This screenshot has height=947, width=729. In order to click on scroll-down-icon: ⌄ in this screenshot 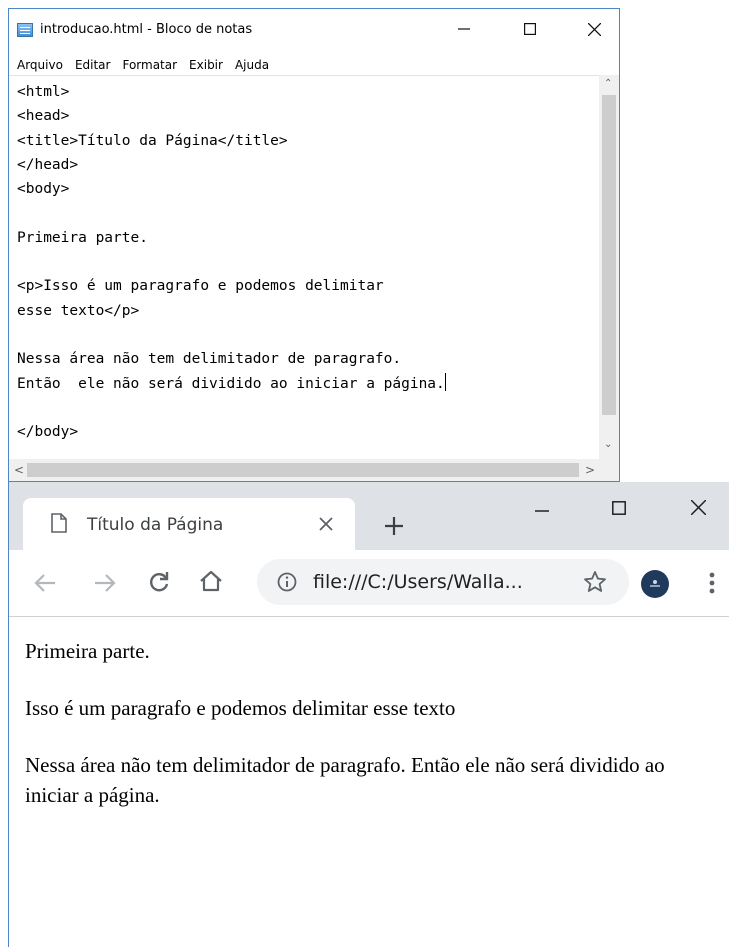, I will do `click(608, 444)`.